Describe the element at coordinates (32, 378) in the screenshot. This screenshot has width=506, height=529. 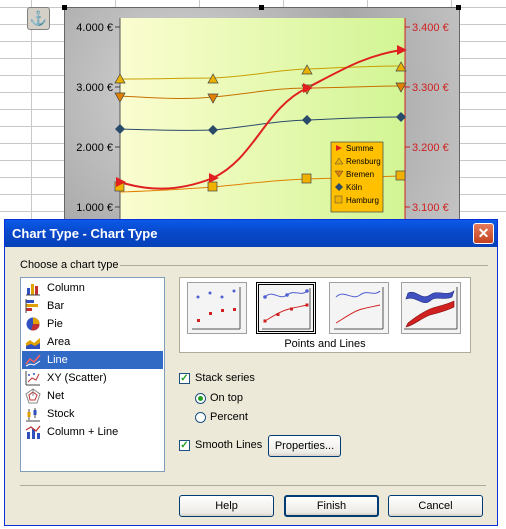
I see `scatter-chart-icon` at that location.